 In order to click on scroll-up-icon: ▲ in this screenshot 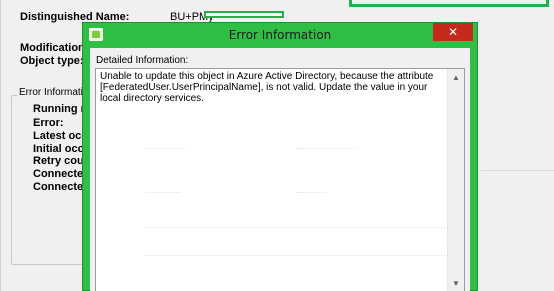, I will do `click(456, 77)`.